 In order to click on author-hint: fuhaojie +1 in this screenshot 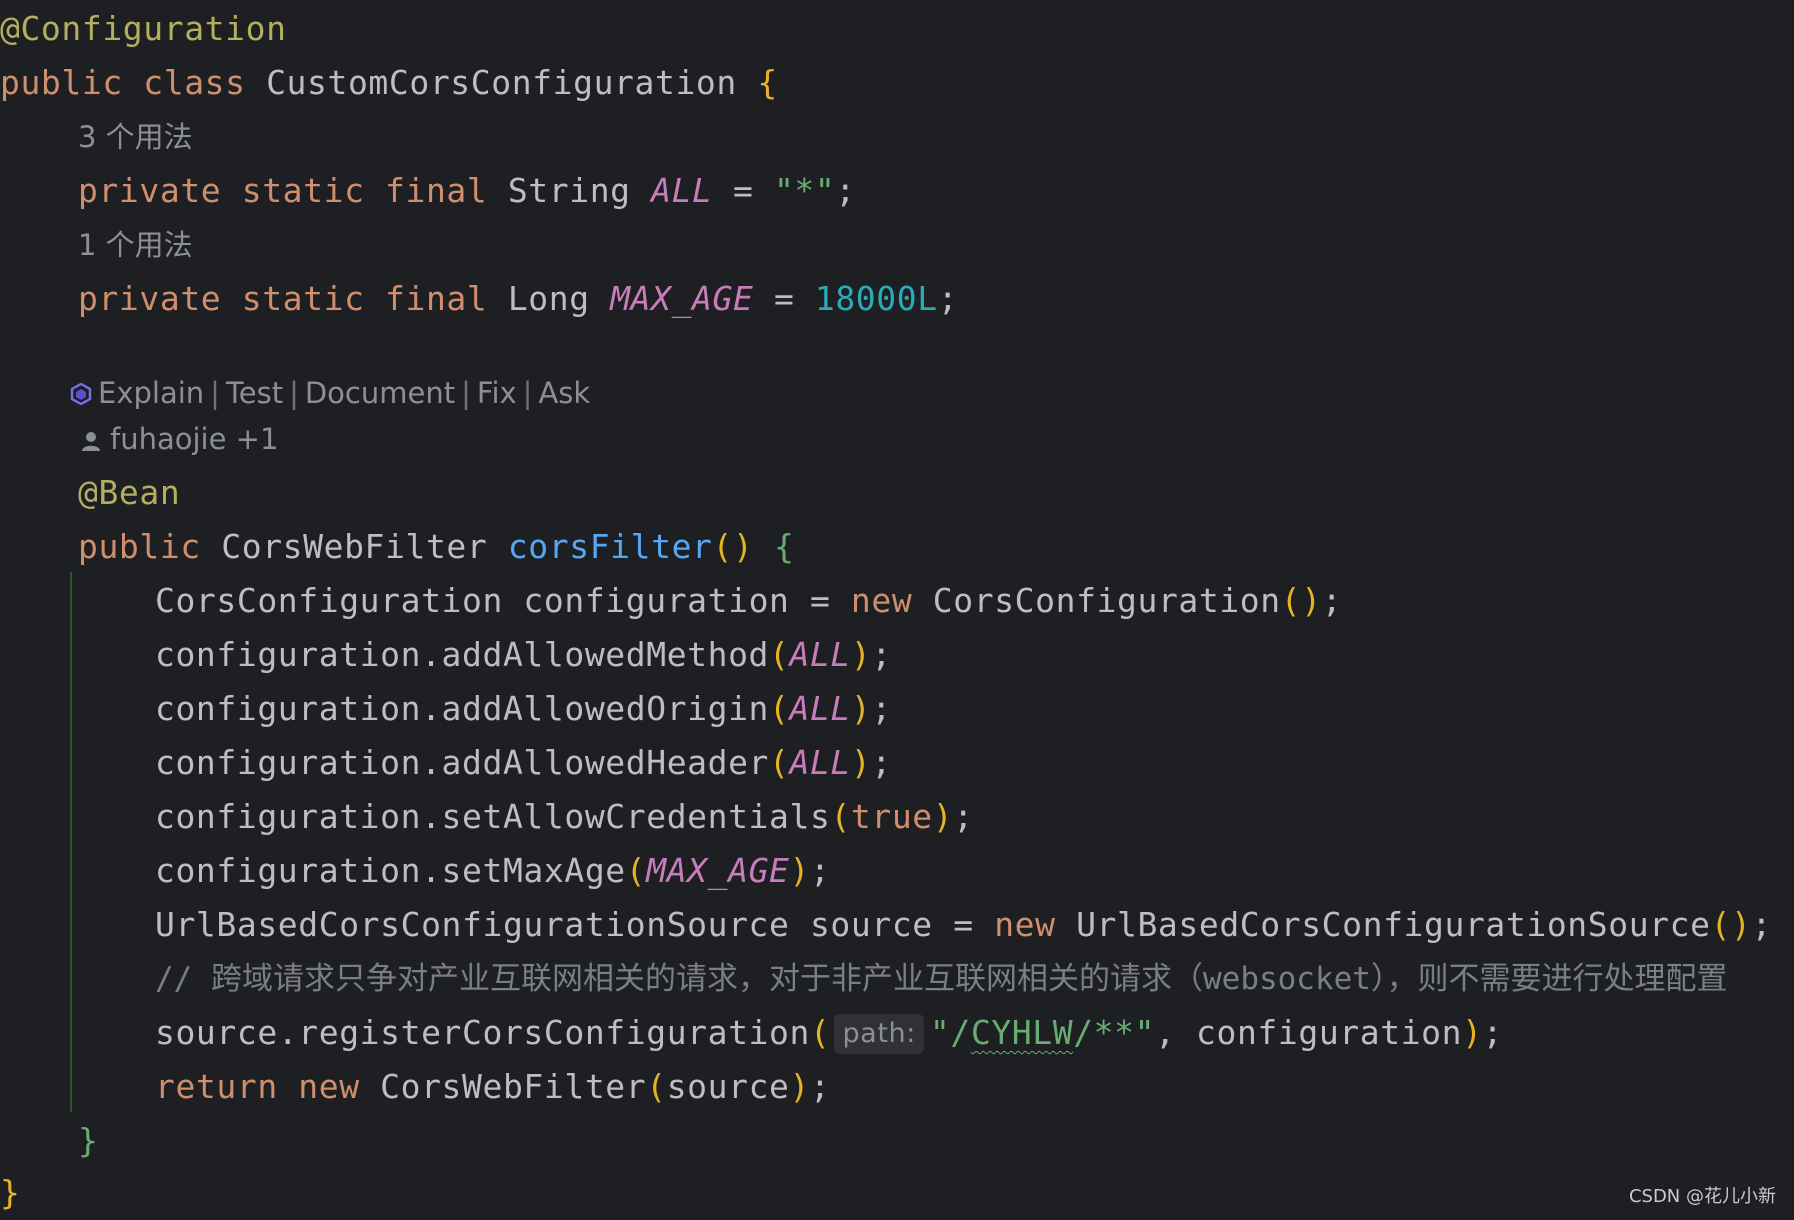, I will do `click(179, 439)`.